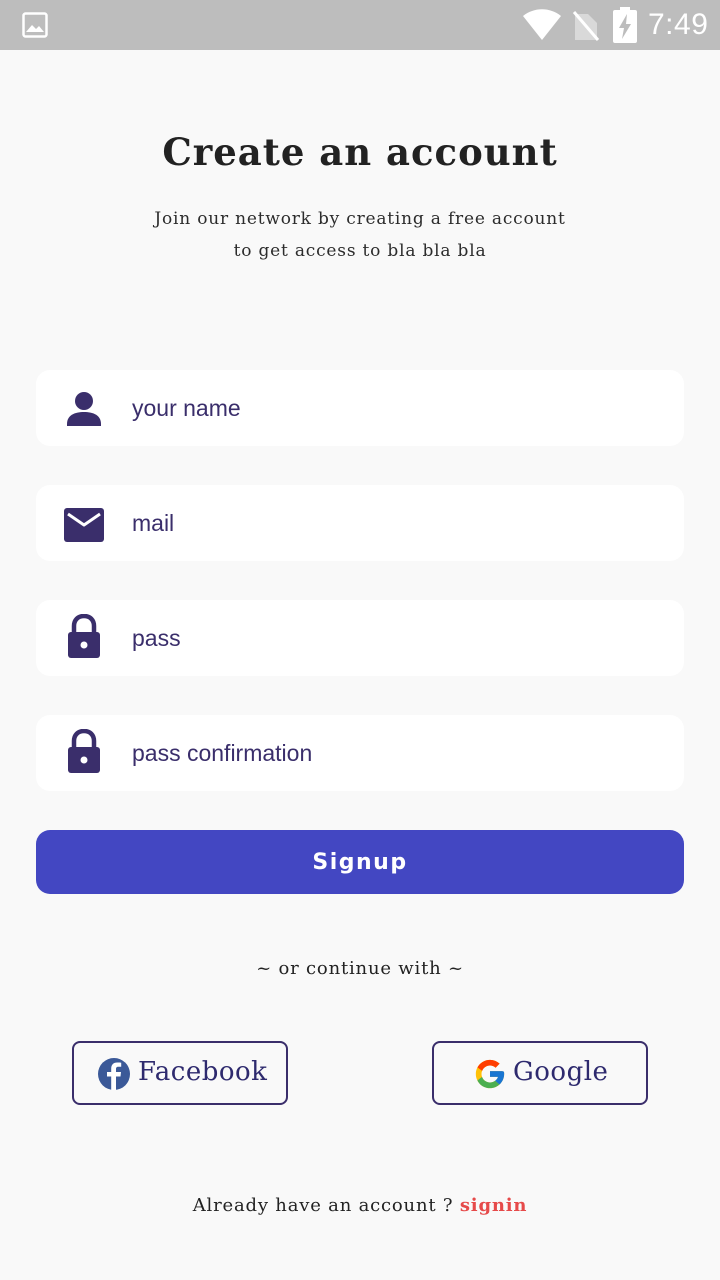 The height and width of the screenshot is (1280, 720). Describe the element at coordinates (35, 25) in the screenshot. I see `gallery-icon` at that location.